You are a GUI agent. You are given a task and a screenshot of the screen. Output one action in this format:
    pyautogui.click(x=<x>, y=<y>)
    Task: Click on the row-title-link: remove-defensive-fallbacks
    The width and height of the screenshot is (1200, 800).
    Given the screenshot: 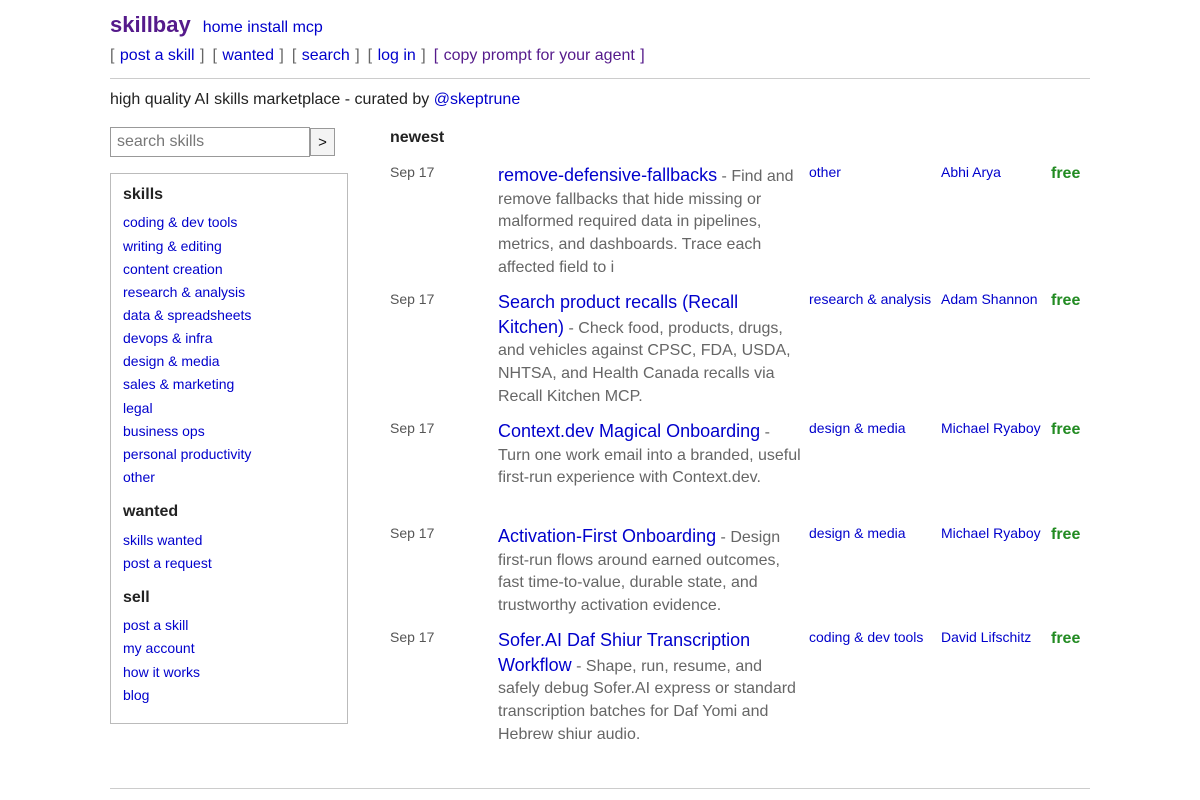 What is the action you would take?
    pyautogui.click(x=607, y=175)
    